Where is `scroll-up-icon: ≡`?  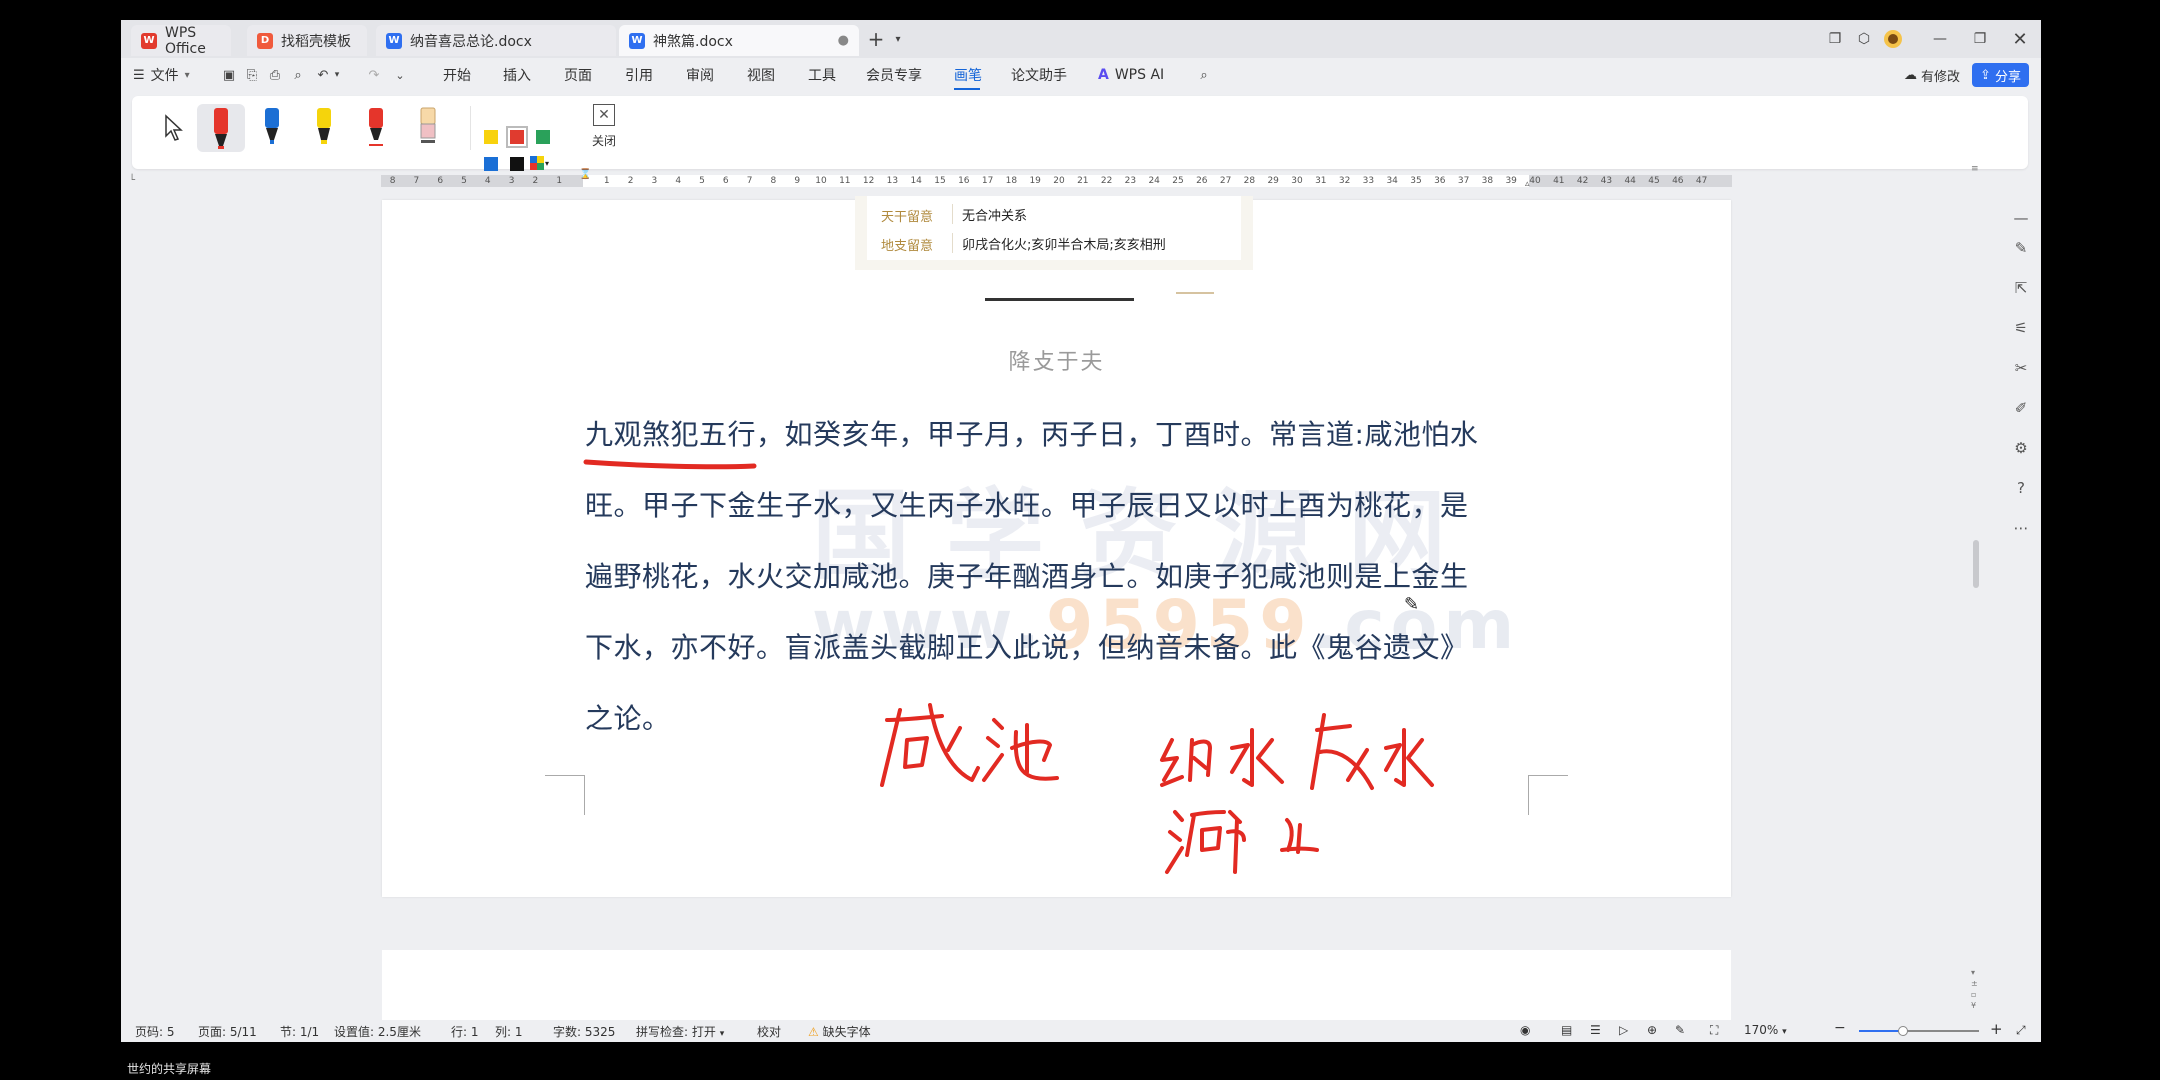
scroll-up-icon: ≡ is located at coordinates (1975, 169).